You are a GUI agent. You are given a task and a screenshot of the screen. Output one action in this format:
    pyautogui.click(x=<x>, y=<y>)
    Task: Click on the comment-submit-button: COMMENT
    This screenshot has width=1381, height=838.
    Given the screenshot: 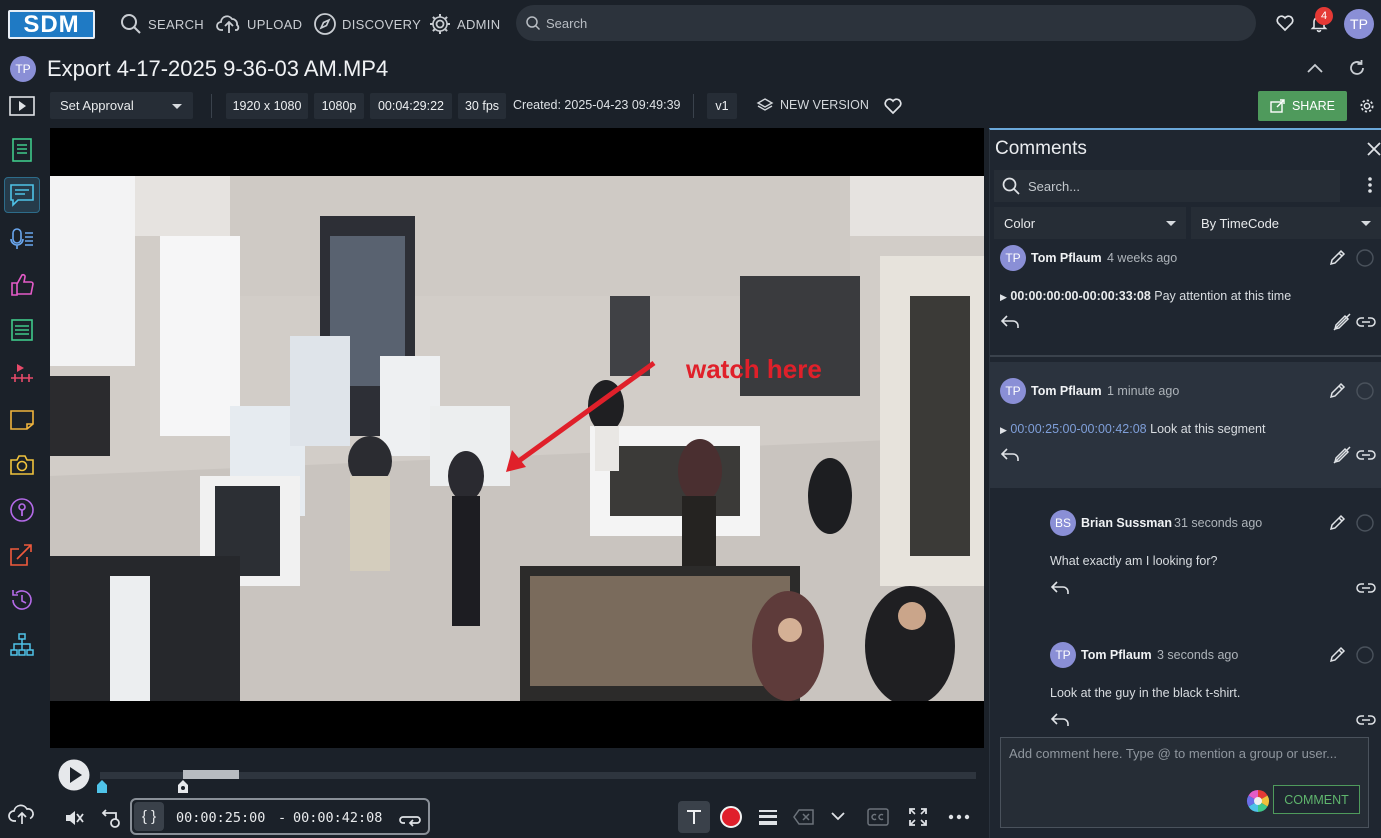 What is the action you would take?
    pyautogui.click(x=1316, y=799)
    